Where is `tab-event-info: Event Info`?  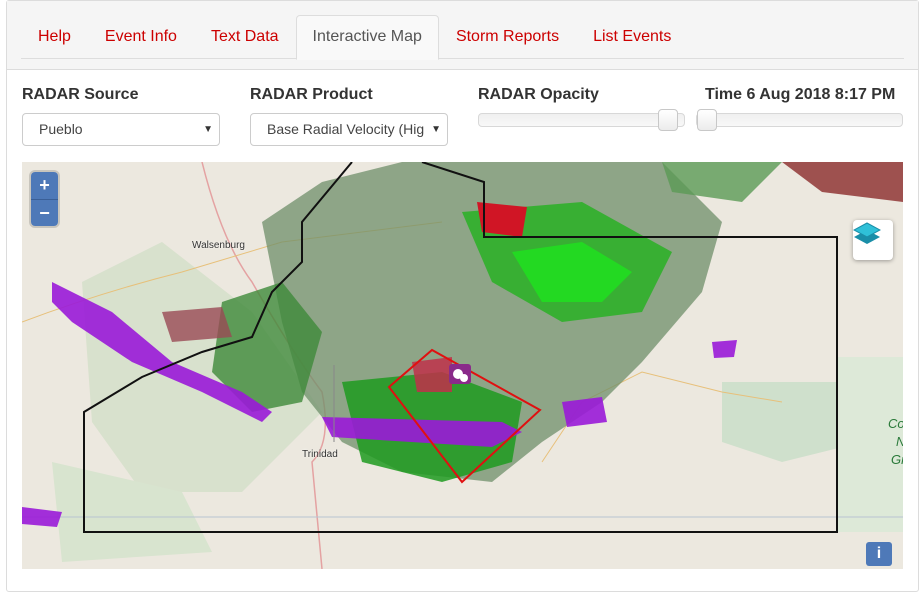 tab-event-info: Event Info is located at coordinates (141, 37).